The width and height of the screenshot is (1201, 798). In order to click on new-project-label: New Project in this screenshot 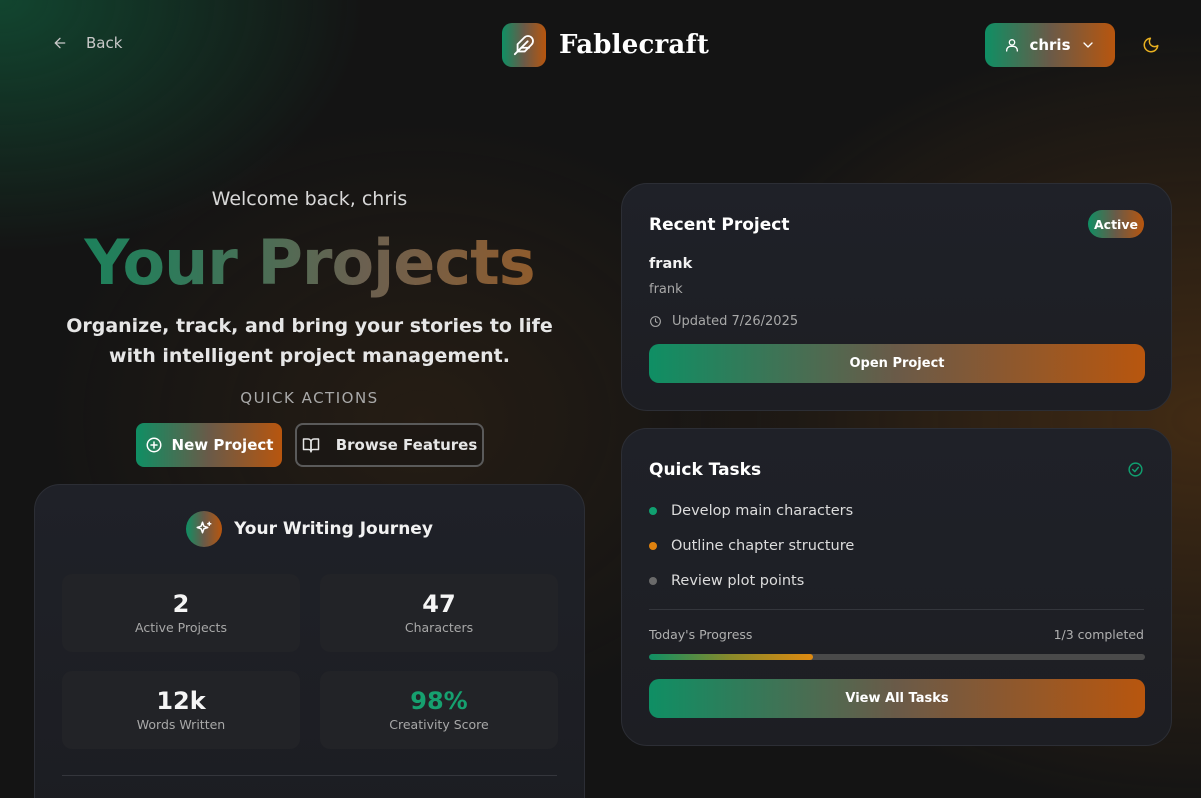, I will do `click(222, 445)`.